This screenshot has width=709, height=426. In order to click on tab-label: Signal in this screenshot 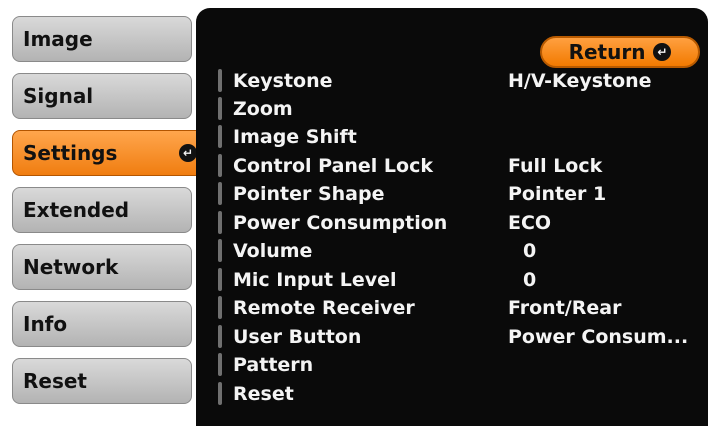, I will do `click(58, 96)`.